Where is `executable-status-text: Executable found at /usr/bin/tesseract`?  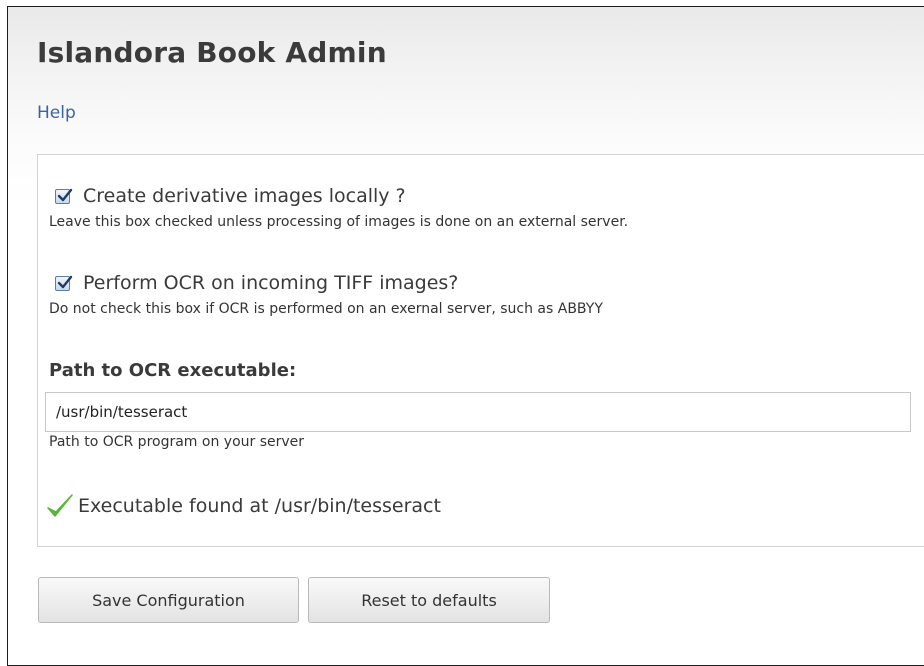 executable-status-text: Executable found at /usr/bin/tesseract is located at coordinates (259, 506).